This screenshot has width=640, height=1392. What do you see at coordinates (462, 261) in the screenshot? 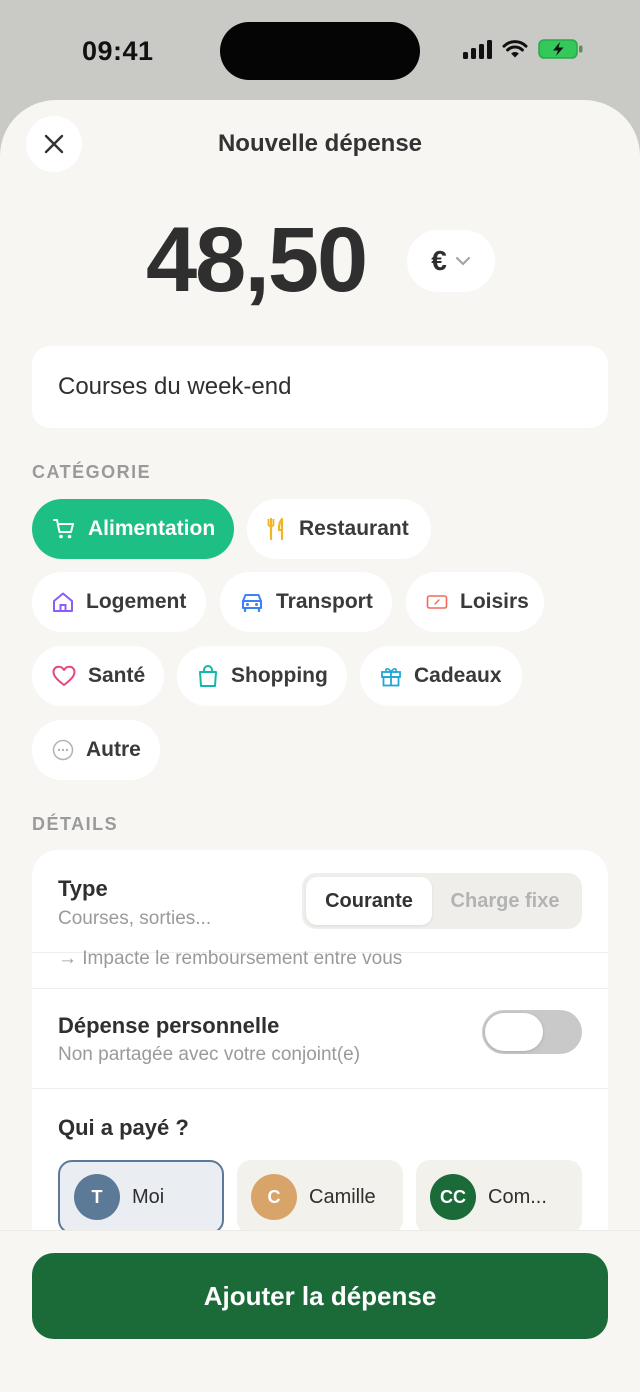
I see `chevron-down-icon` at bounding box center [462, 261].